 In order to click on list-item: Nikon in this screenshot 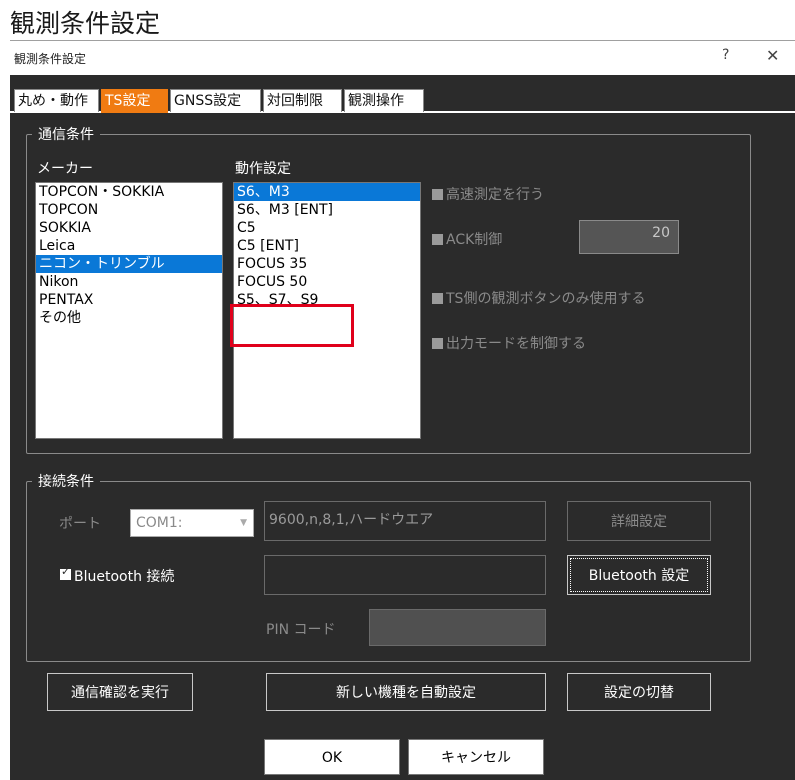, I will do `click(129, 282)`.